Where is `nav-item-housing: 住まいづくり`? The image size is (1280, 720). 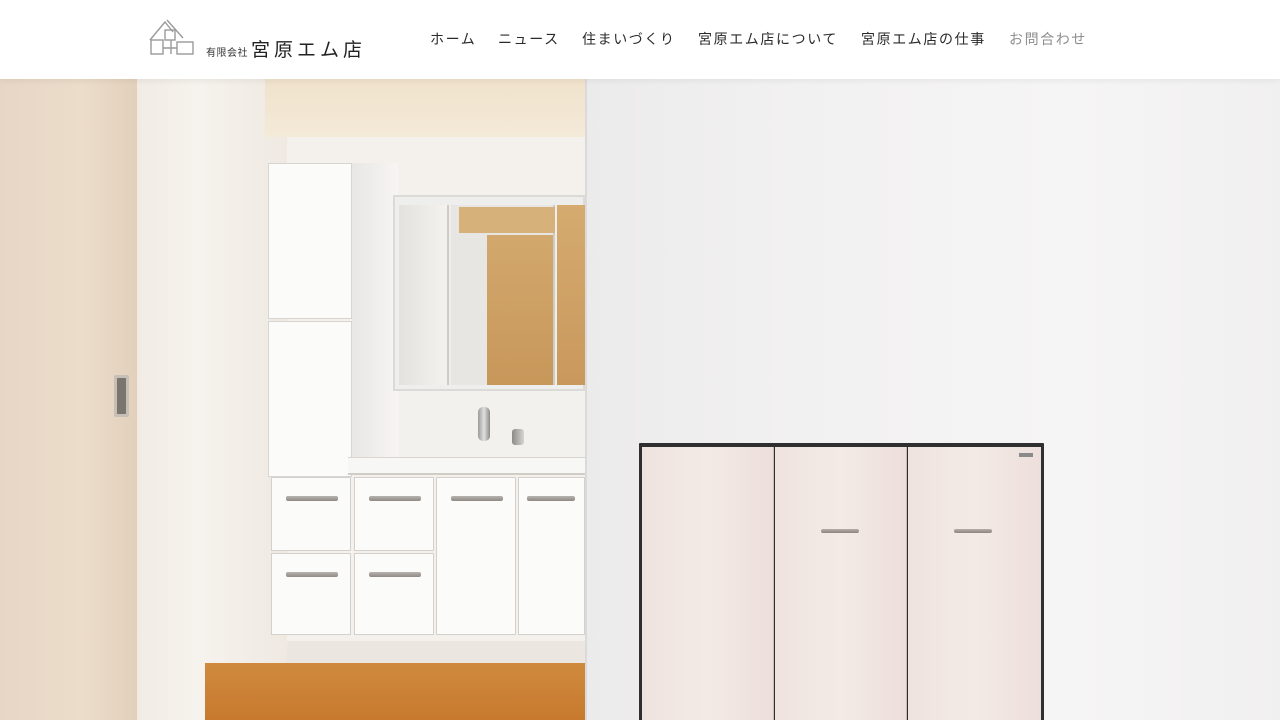
nav-item-housing: 住まいづくり is located at coordinates (640, 40).